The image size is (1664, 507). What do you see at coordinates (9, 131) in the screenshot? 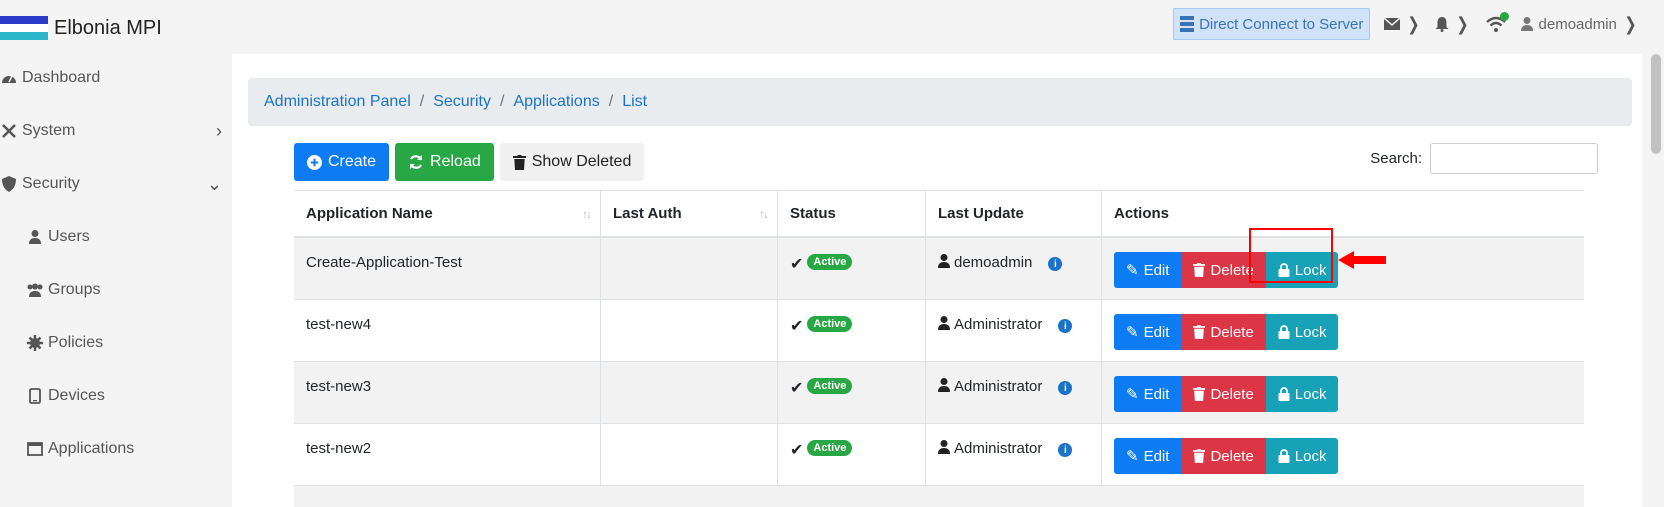
I see `tools-icon` at bounding box center [9, 131].